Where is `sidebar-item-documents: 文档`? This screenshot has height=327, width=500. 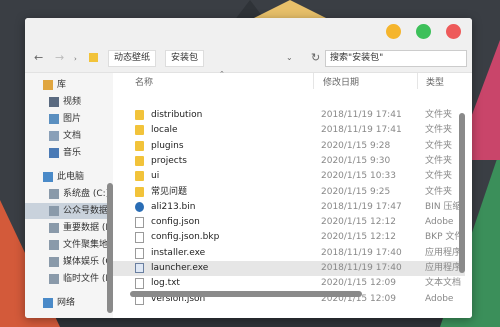 sidebar-item-documents: 文档 is located at coordinates (69, 136).